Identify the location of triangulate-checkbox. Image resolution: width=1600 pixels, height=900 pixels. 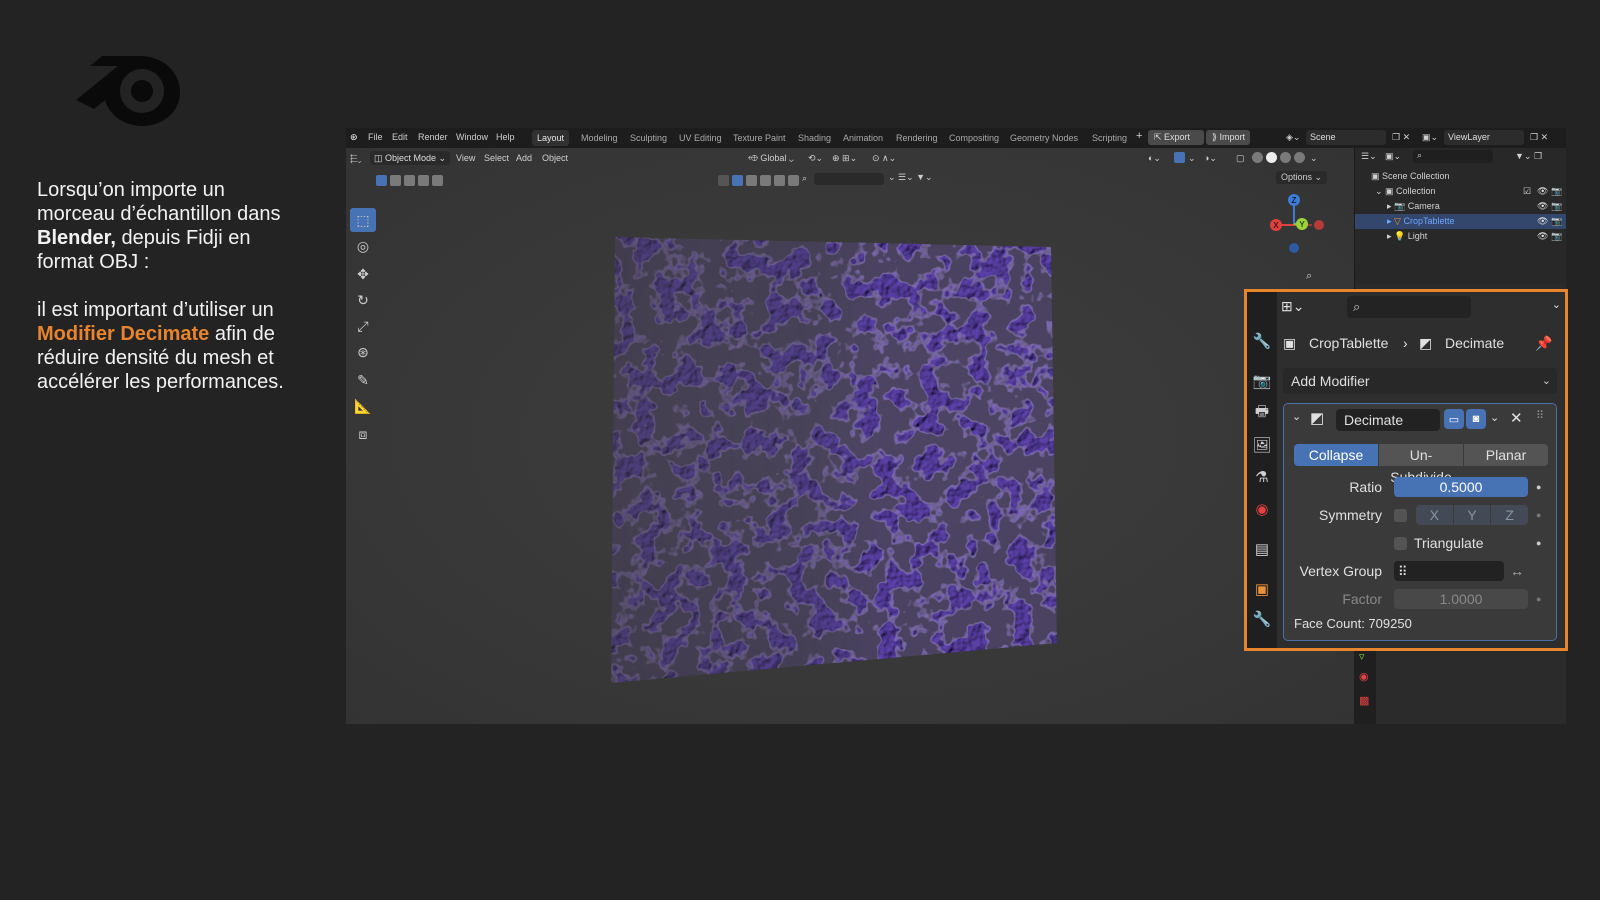
(1400, 543).